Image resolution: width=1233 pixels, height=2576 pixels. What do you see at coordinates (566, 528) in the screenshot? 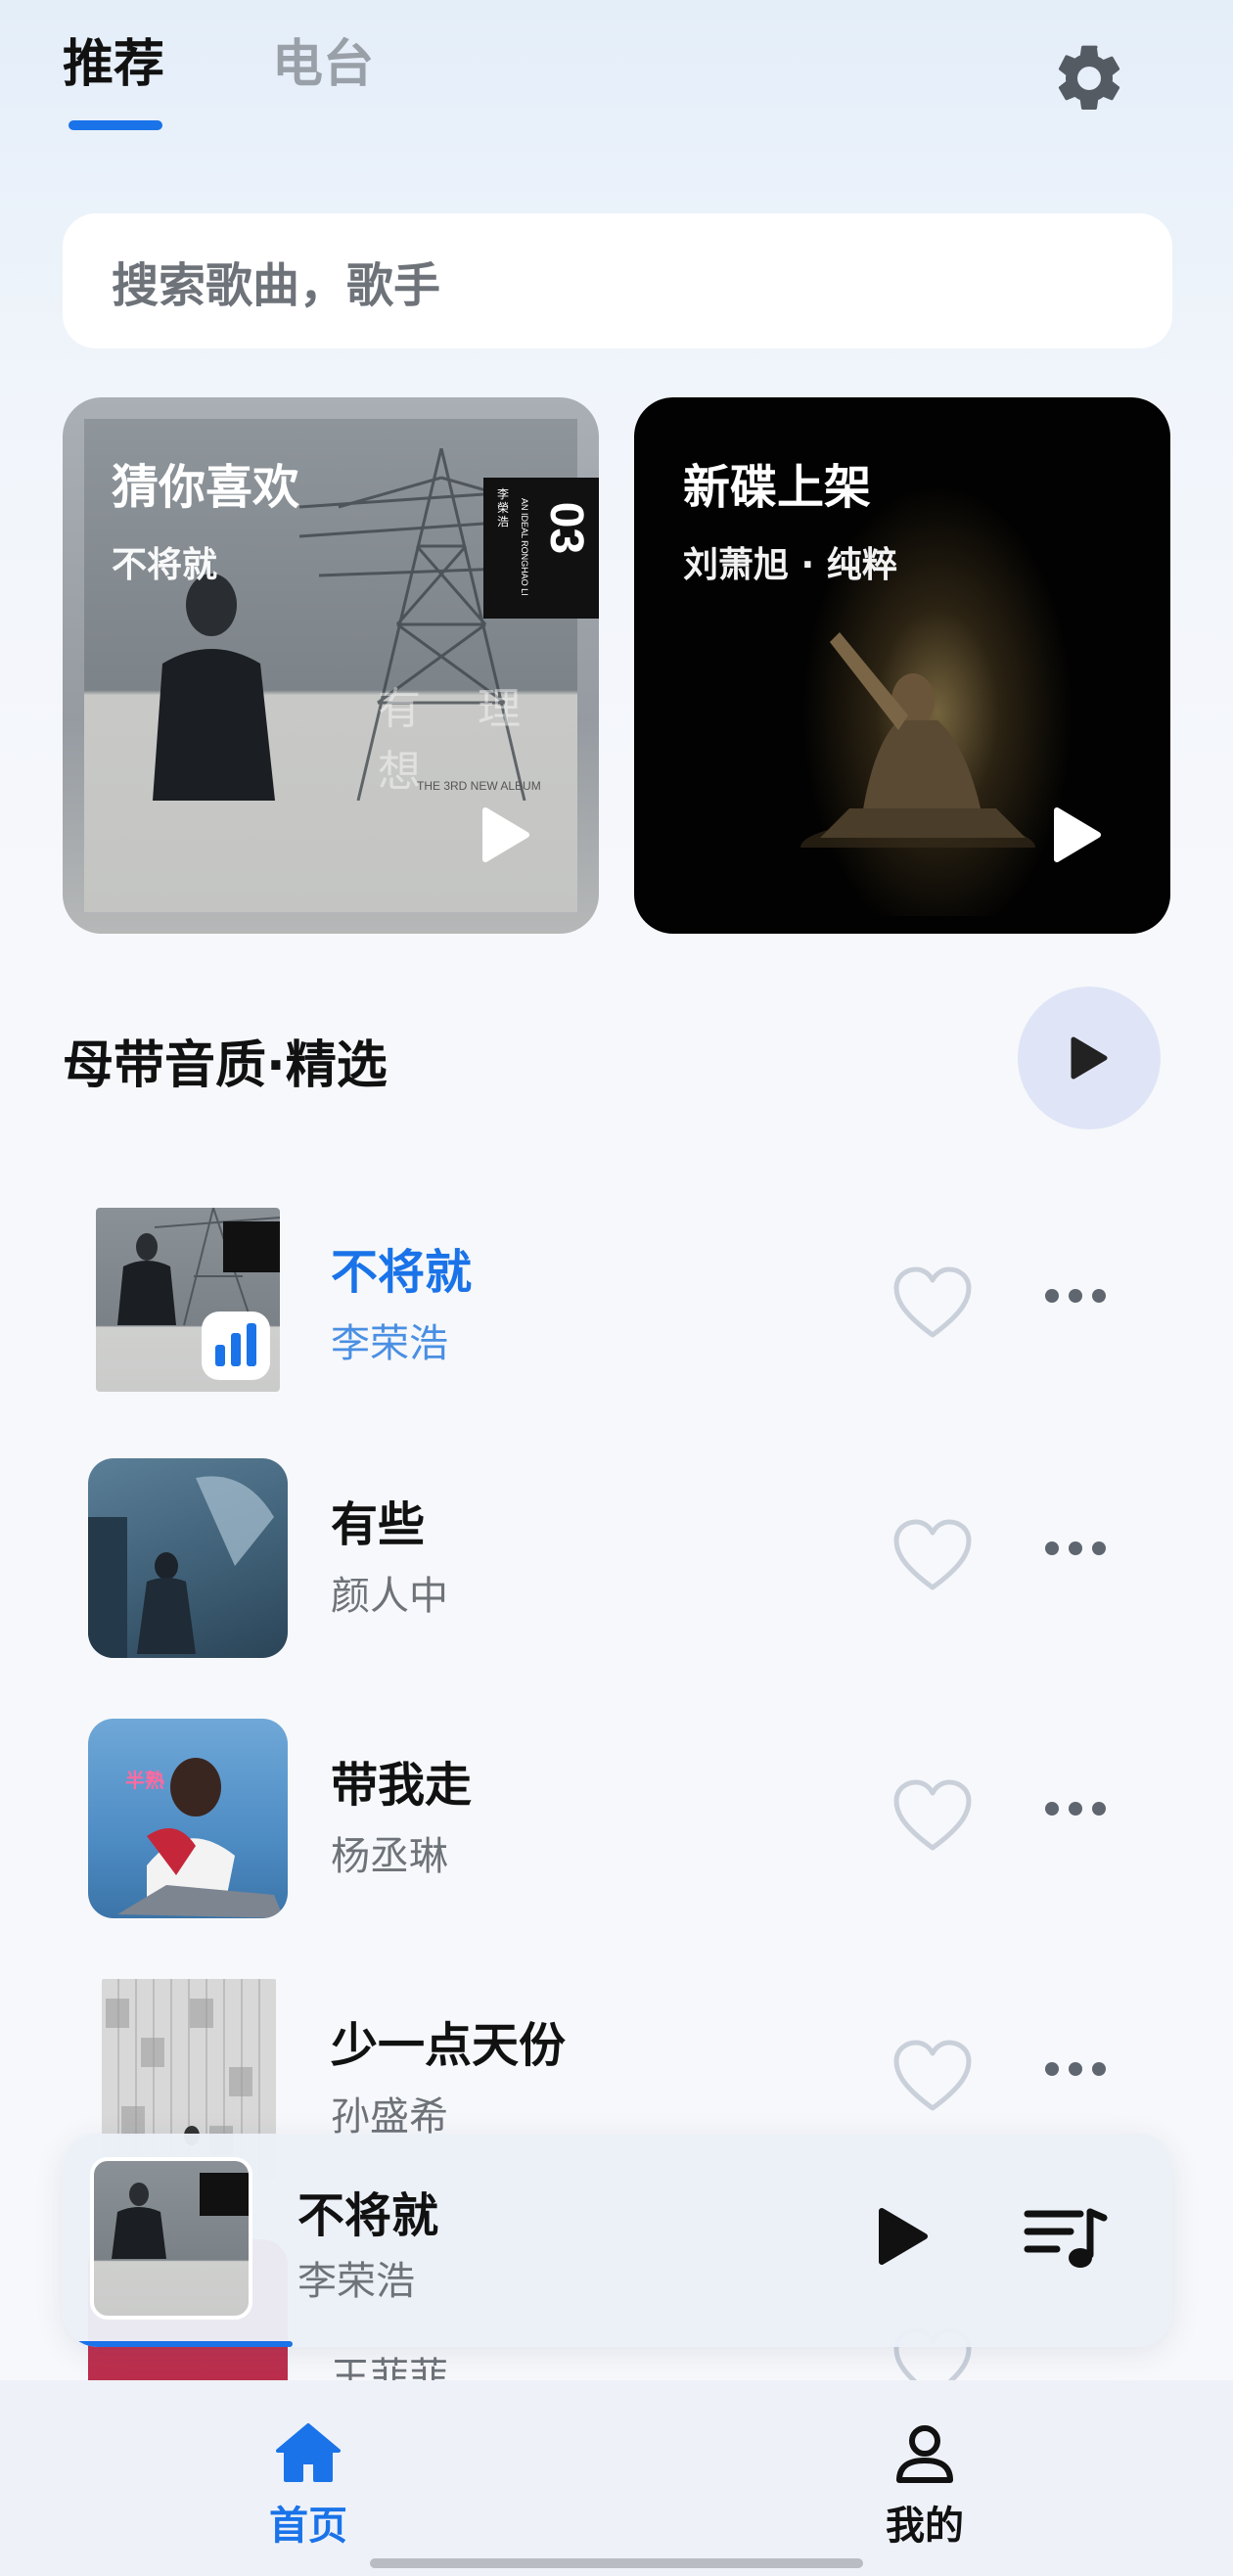
I see `album-number: 03` at bounding box center [566, 528].